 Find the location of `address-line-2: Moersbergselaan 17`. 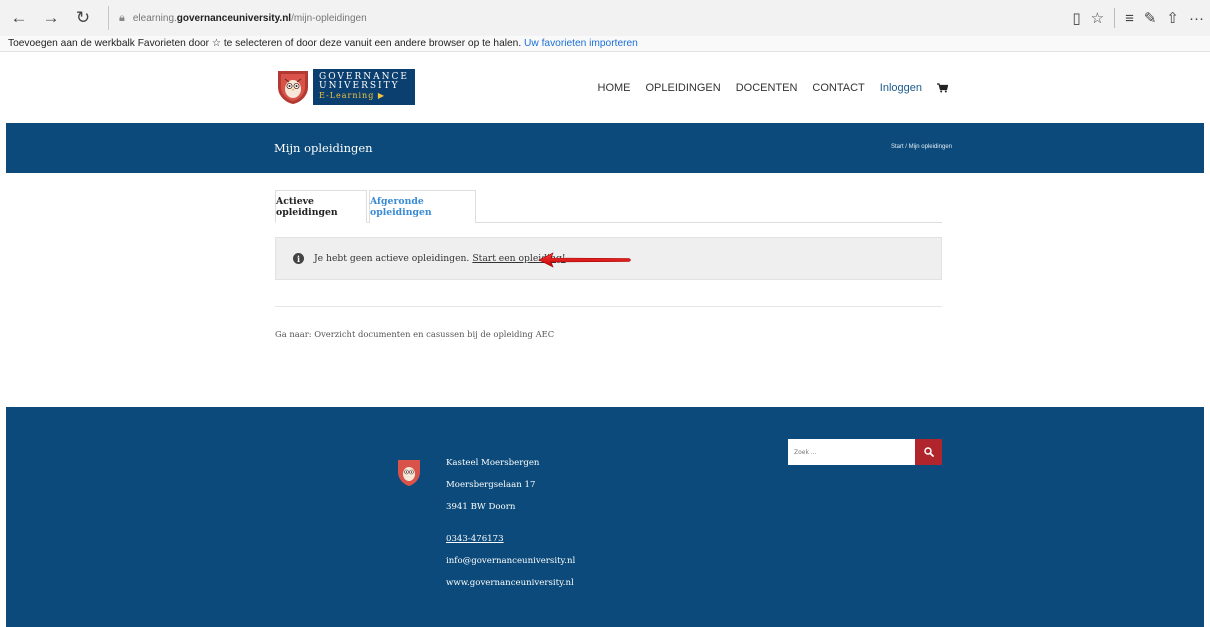

address-line-2: Moersbergselaan 17 is located at coordinates (491, 485).